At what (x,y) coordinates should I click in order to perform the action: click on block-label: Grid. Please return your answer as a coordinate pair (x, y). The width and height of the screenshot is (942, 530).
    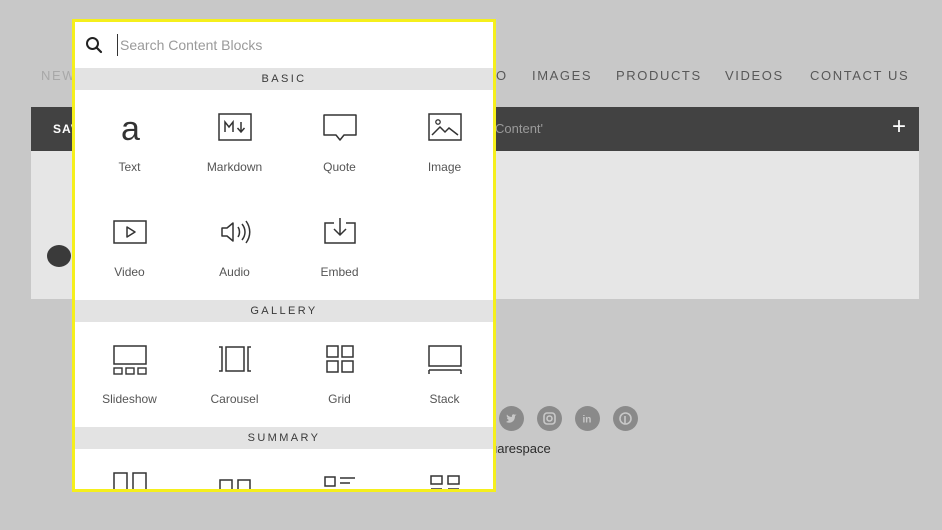
    Looking at the image, I should click on (339, 399).